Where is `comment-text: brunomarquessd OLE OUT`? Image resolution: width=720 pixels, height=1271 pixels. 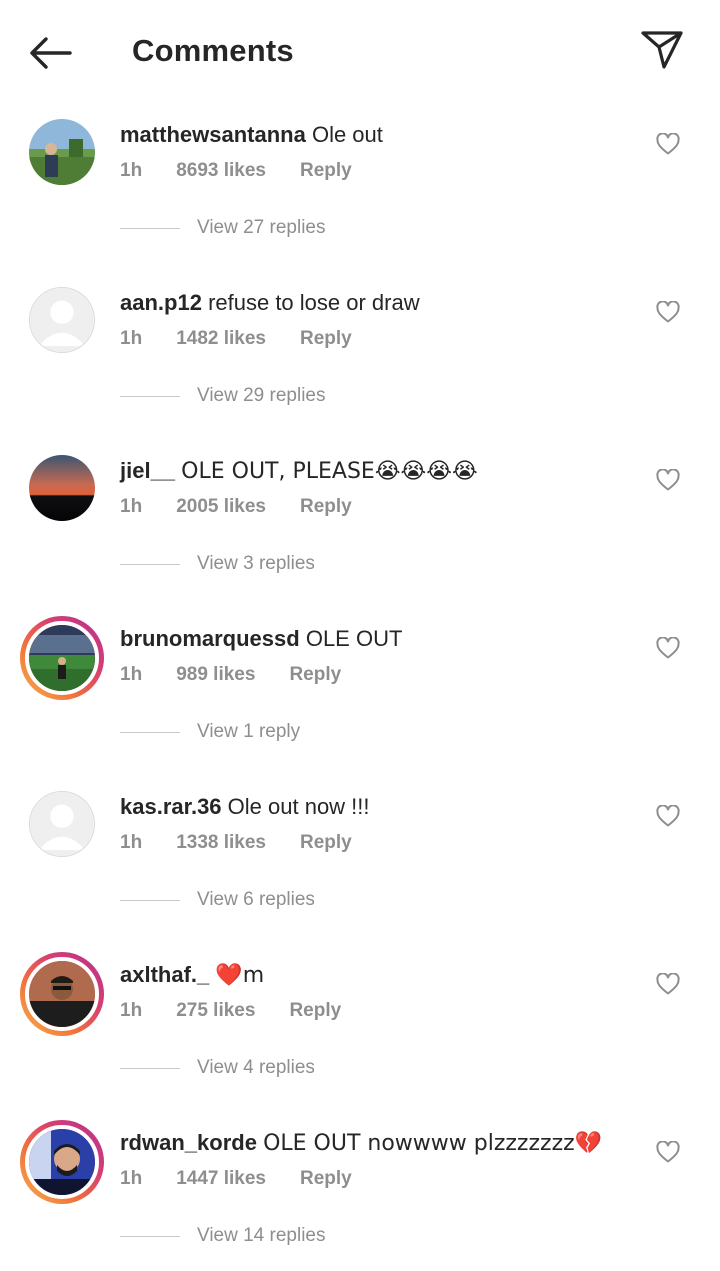 comment-text: brunomarquessd OLE OUT is located at coordinates (261, 639).